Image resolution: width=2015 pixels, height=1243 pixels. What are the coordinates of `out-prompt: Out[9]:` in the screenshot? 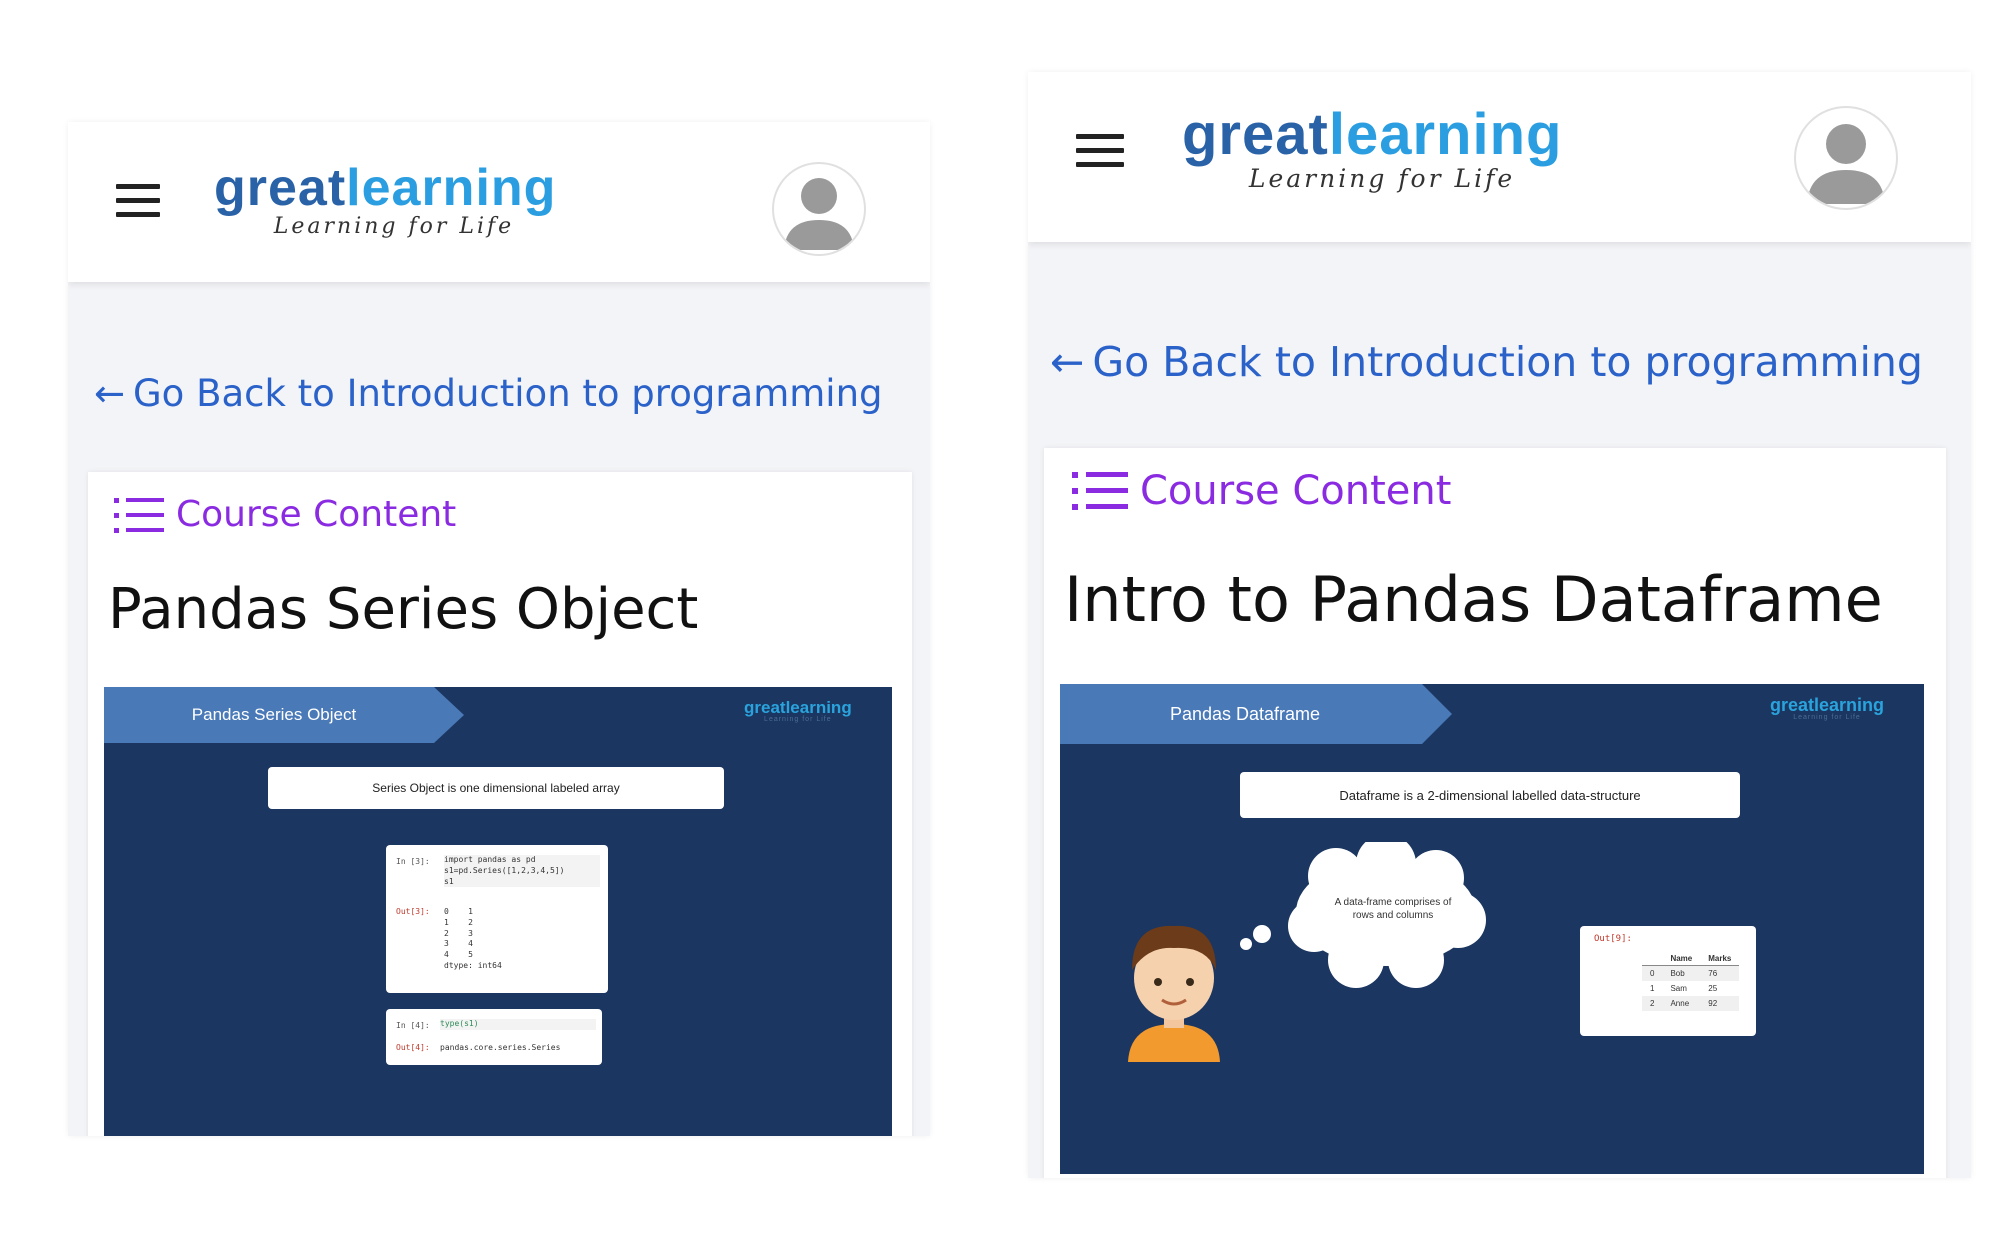 It's located at (1613, 939).